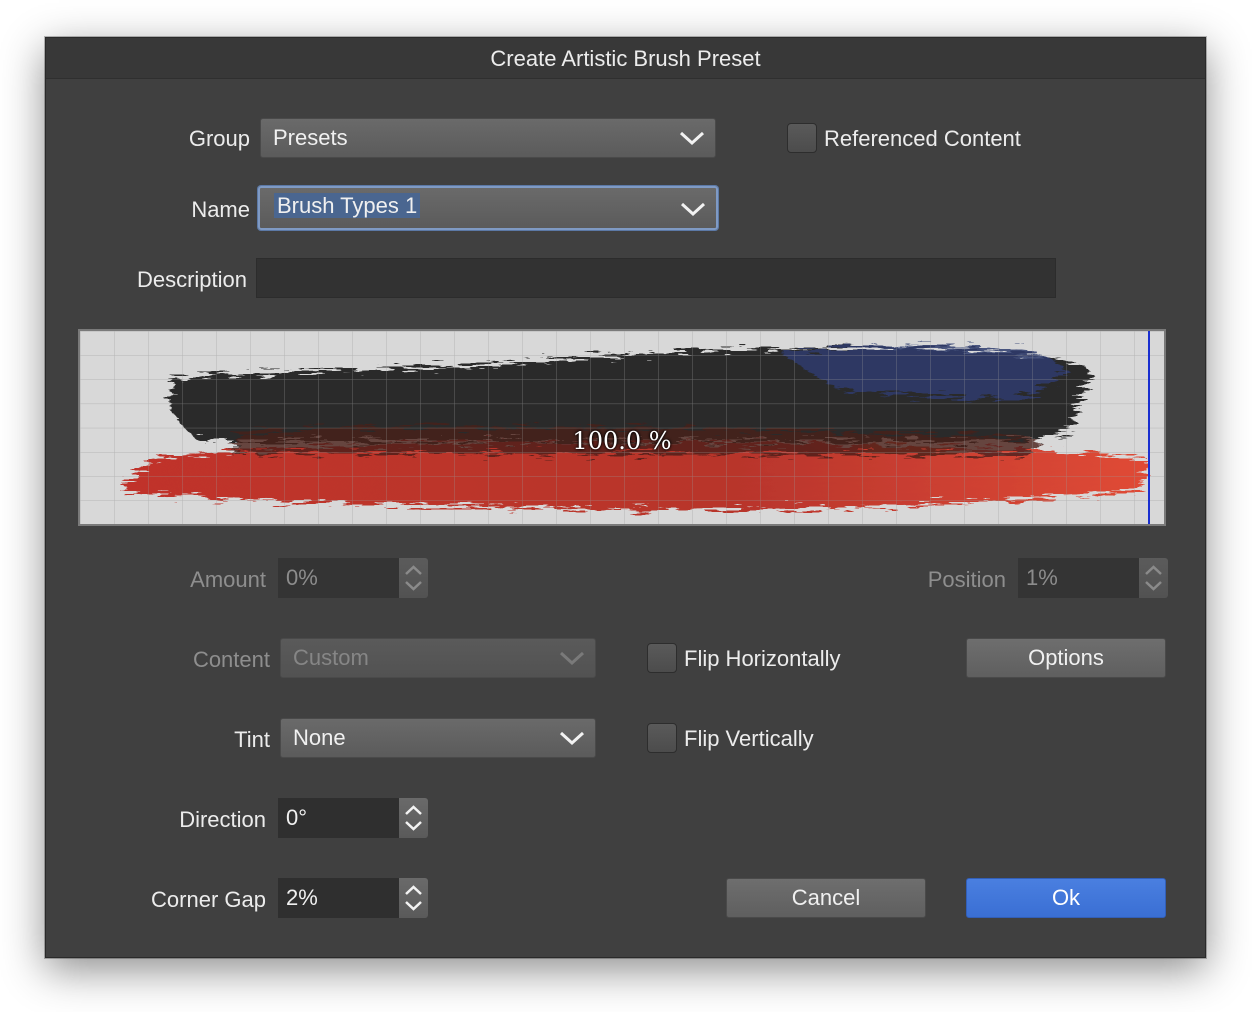 The width and height of the screenshot is (1252, 1012). I want to click on group-value: Presets, so click(310, 137).